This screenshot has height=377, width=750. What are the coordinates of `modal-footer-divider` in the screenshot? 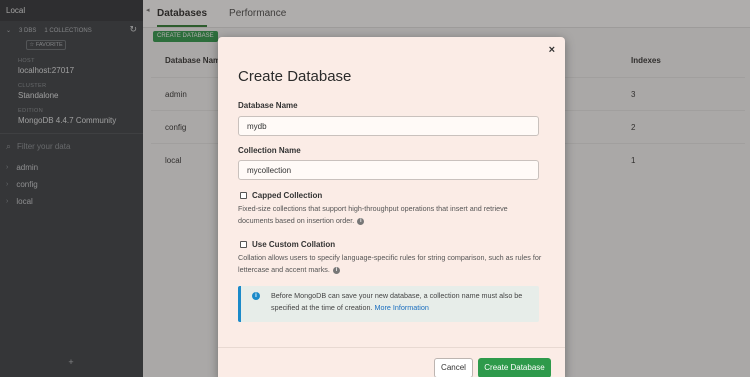 It's located at (391, 347).